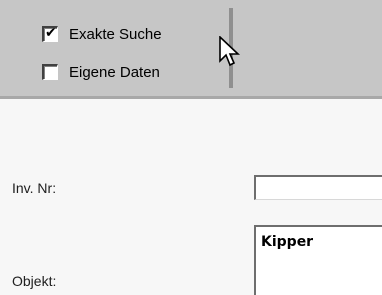 The height and width of the screenshot is (295, 382). I want to click on inventory-number-label: Inv. Nr:, so click(34, 188).